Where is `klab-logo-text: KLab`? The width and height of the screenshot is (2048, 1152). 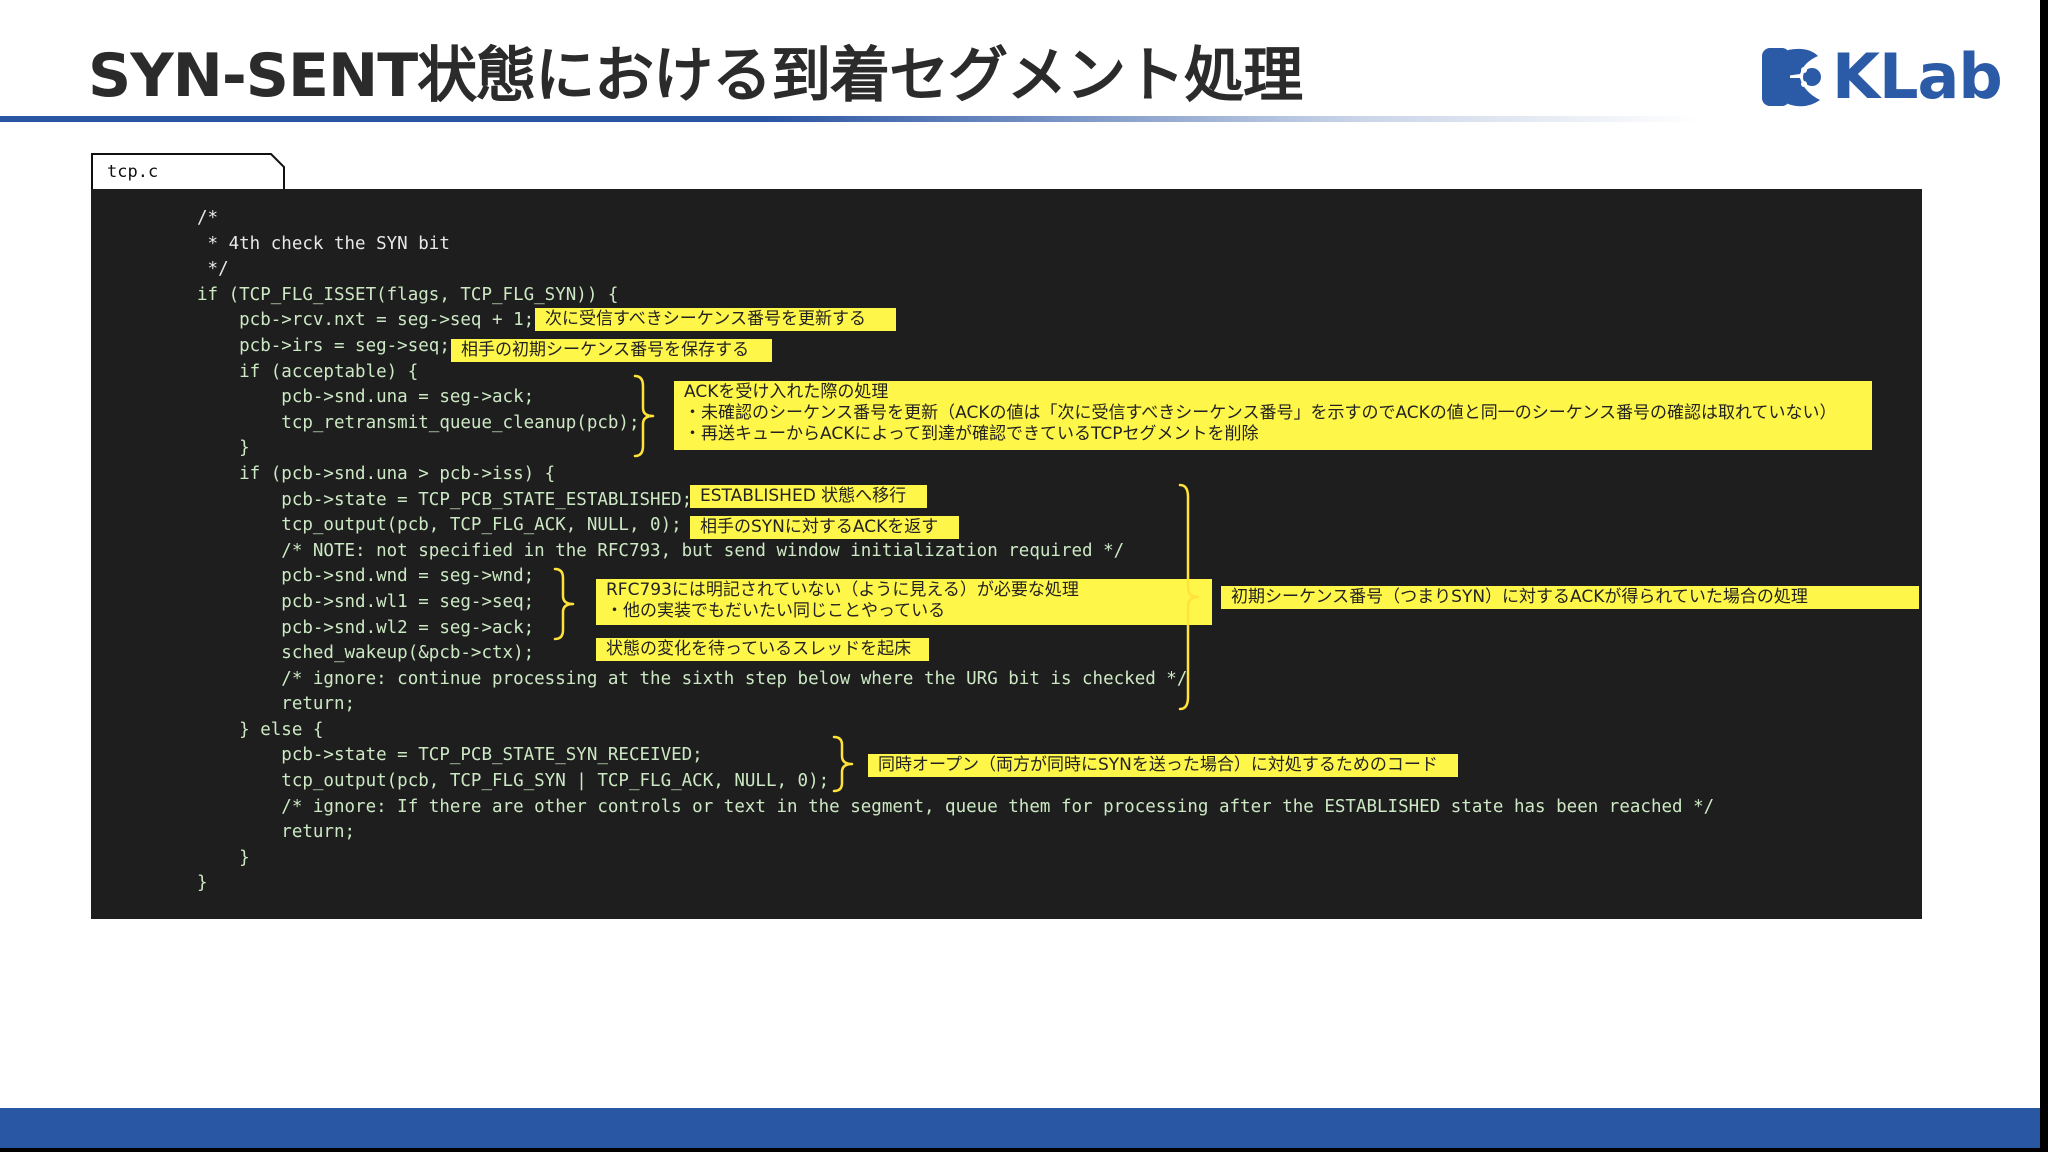
klab-logo-text: KLab is located at coordinates (1917, 76).